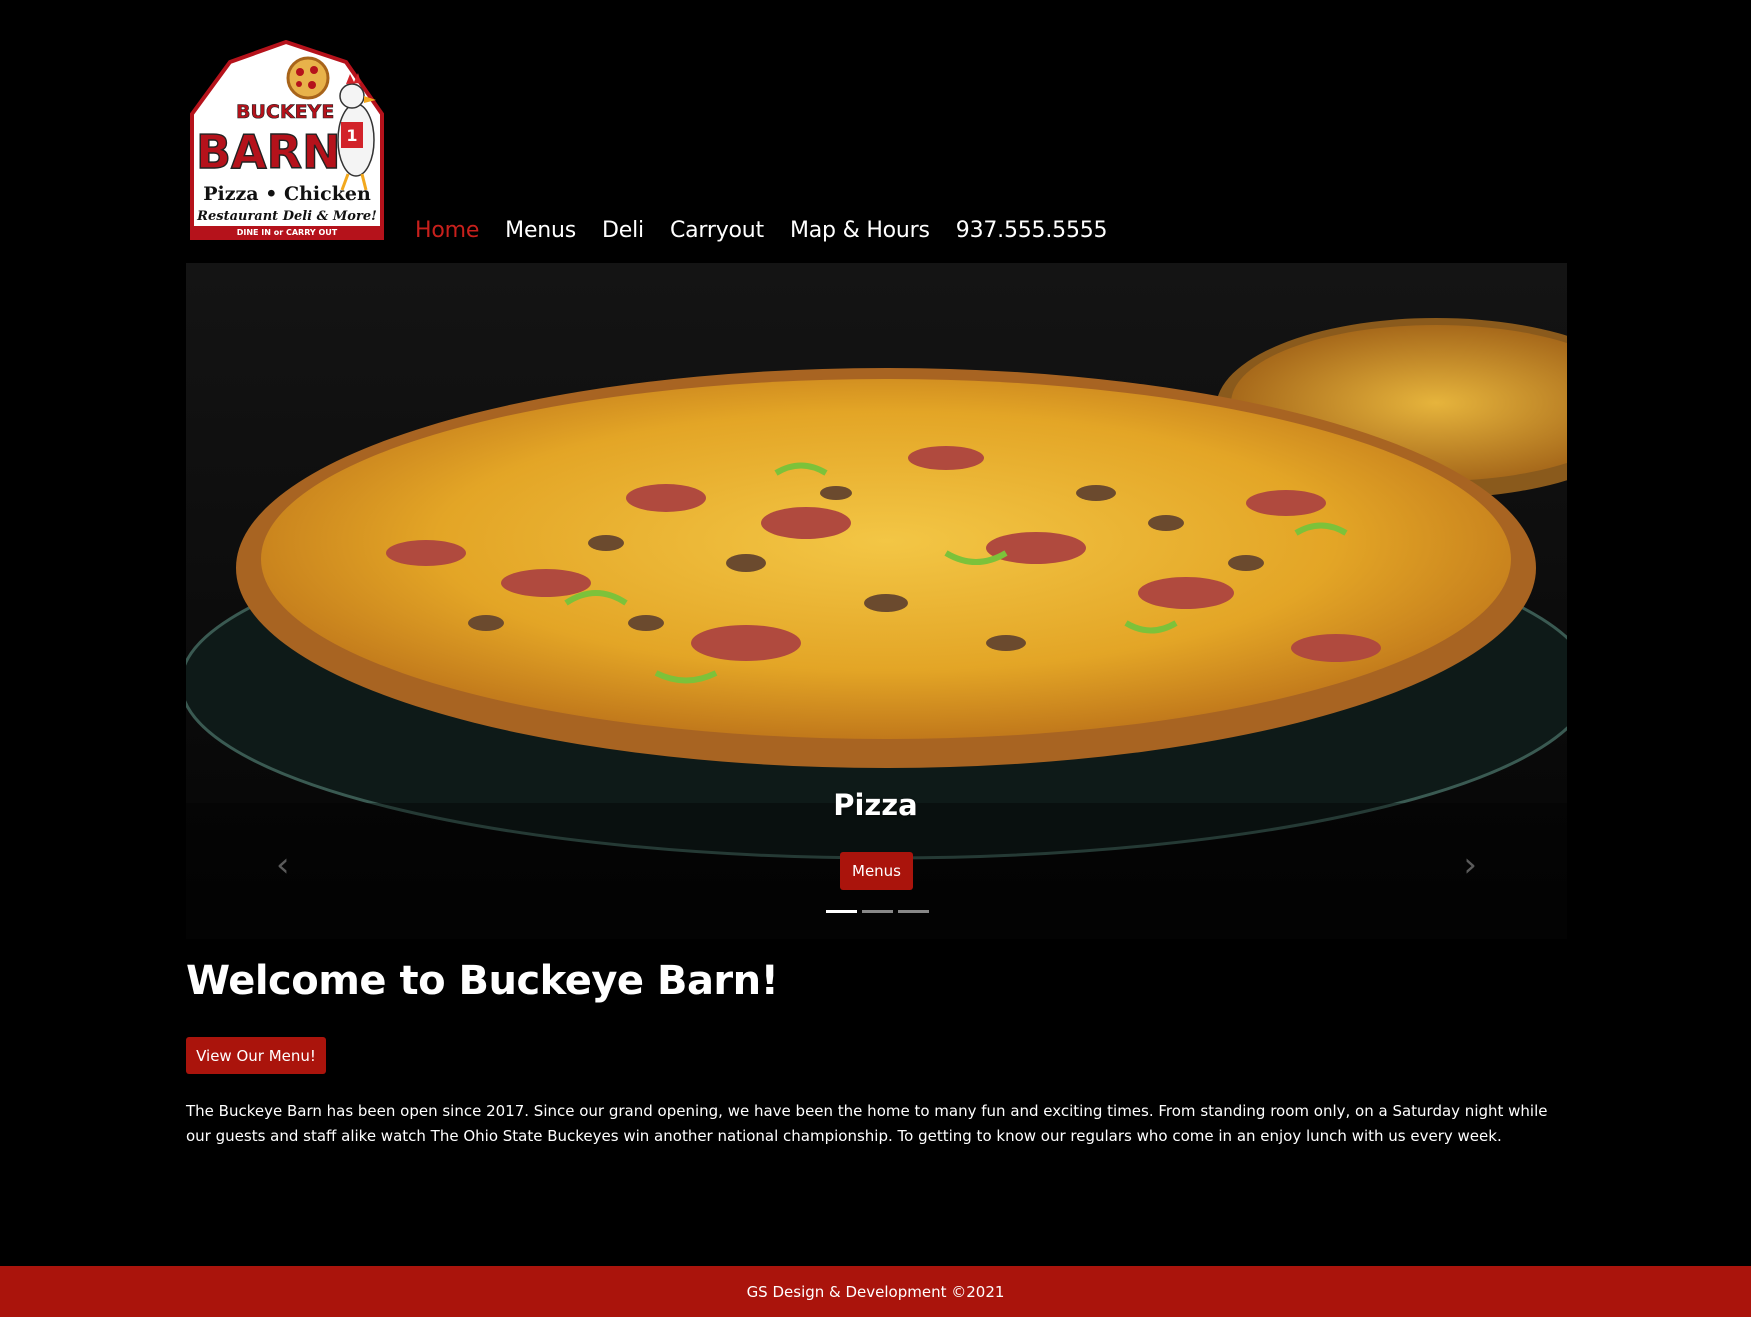 Image resolution: width=1751 pixels, height=1317 pixels. I want to click on carousel-menus-button: Menus, so click(876, 871).